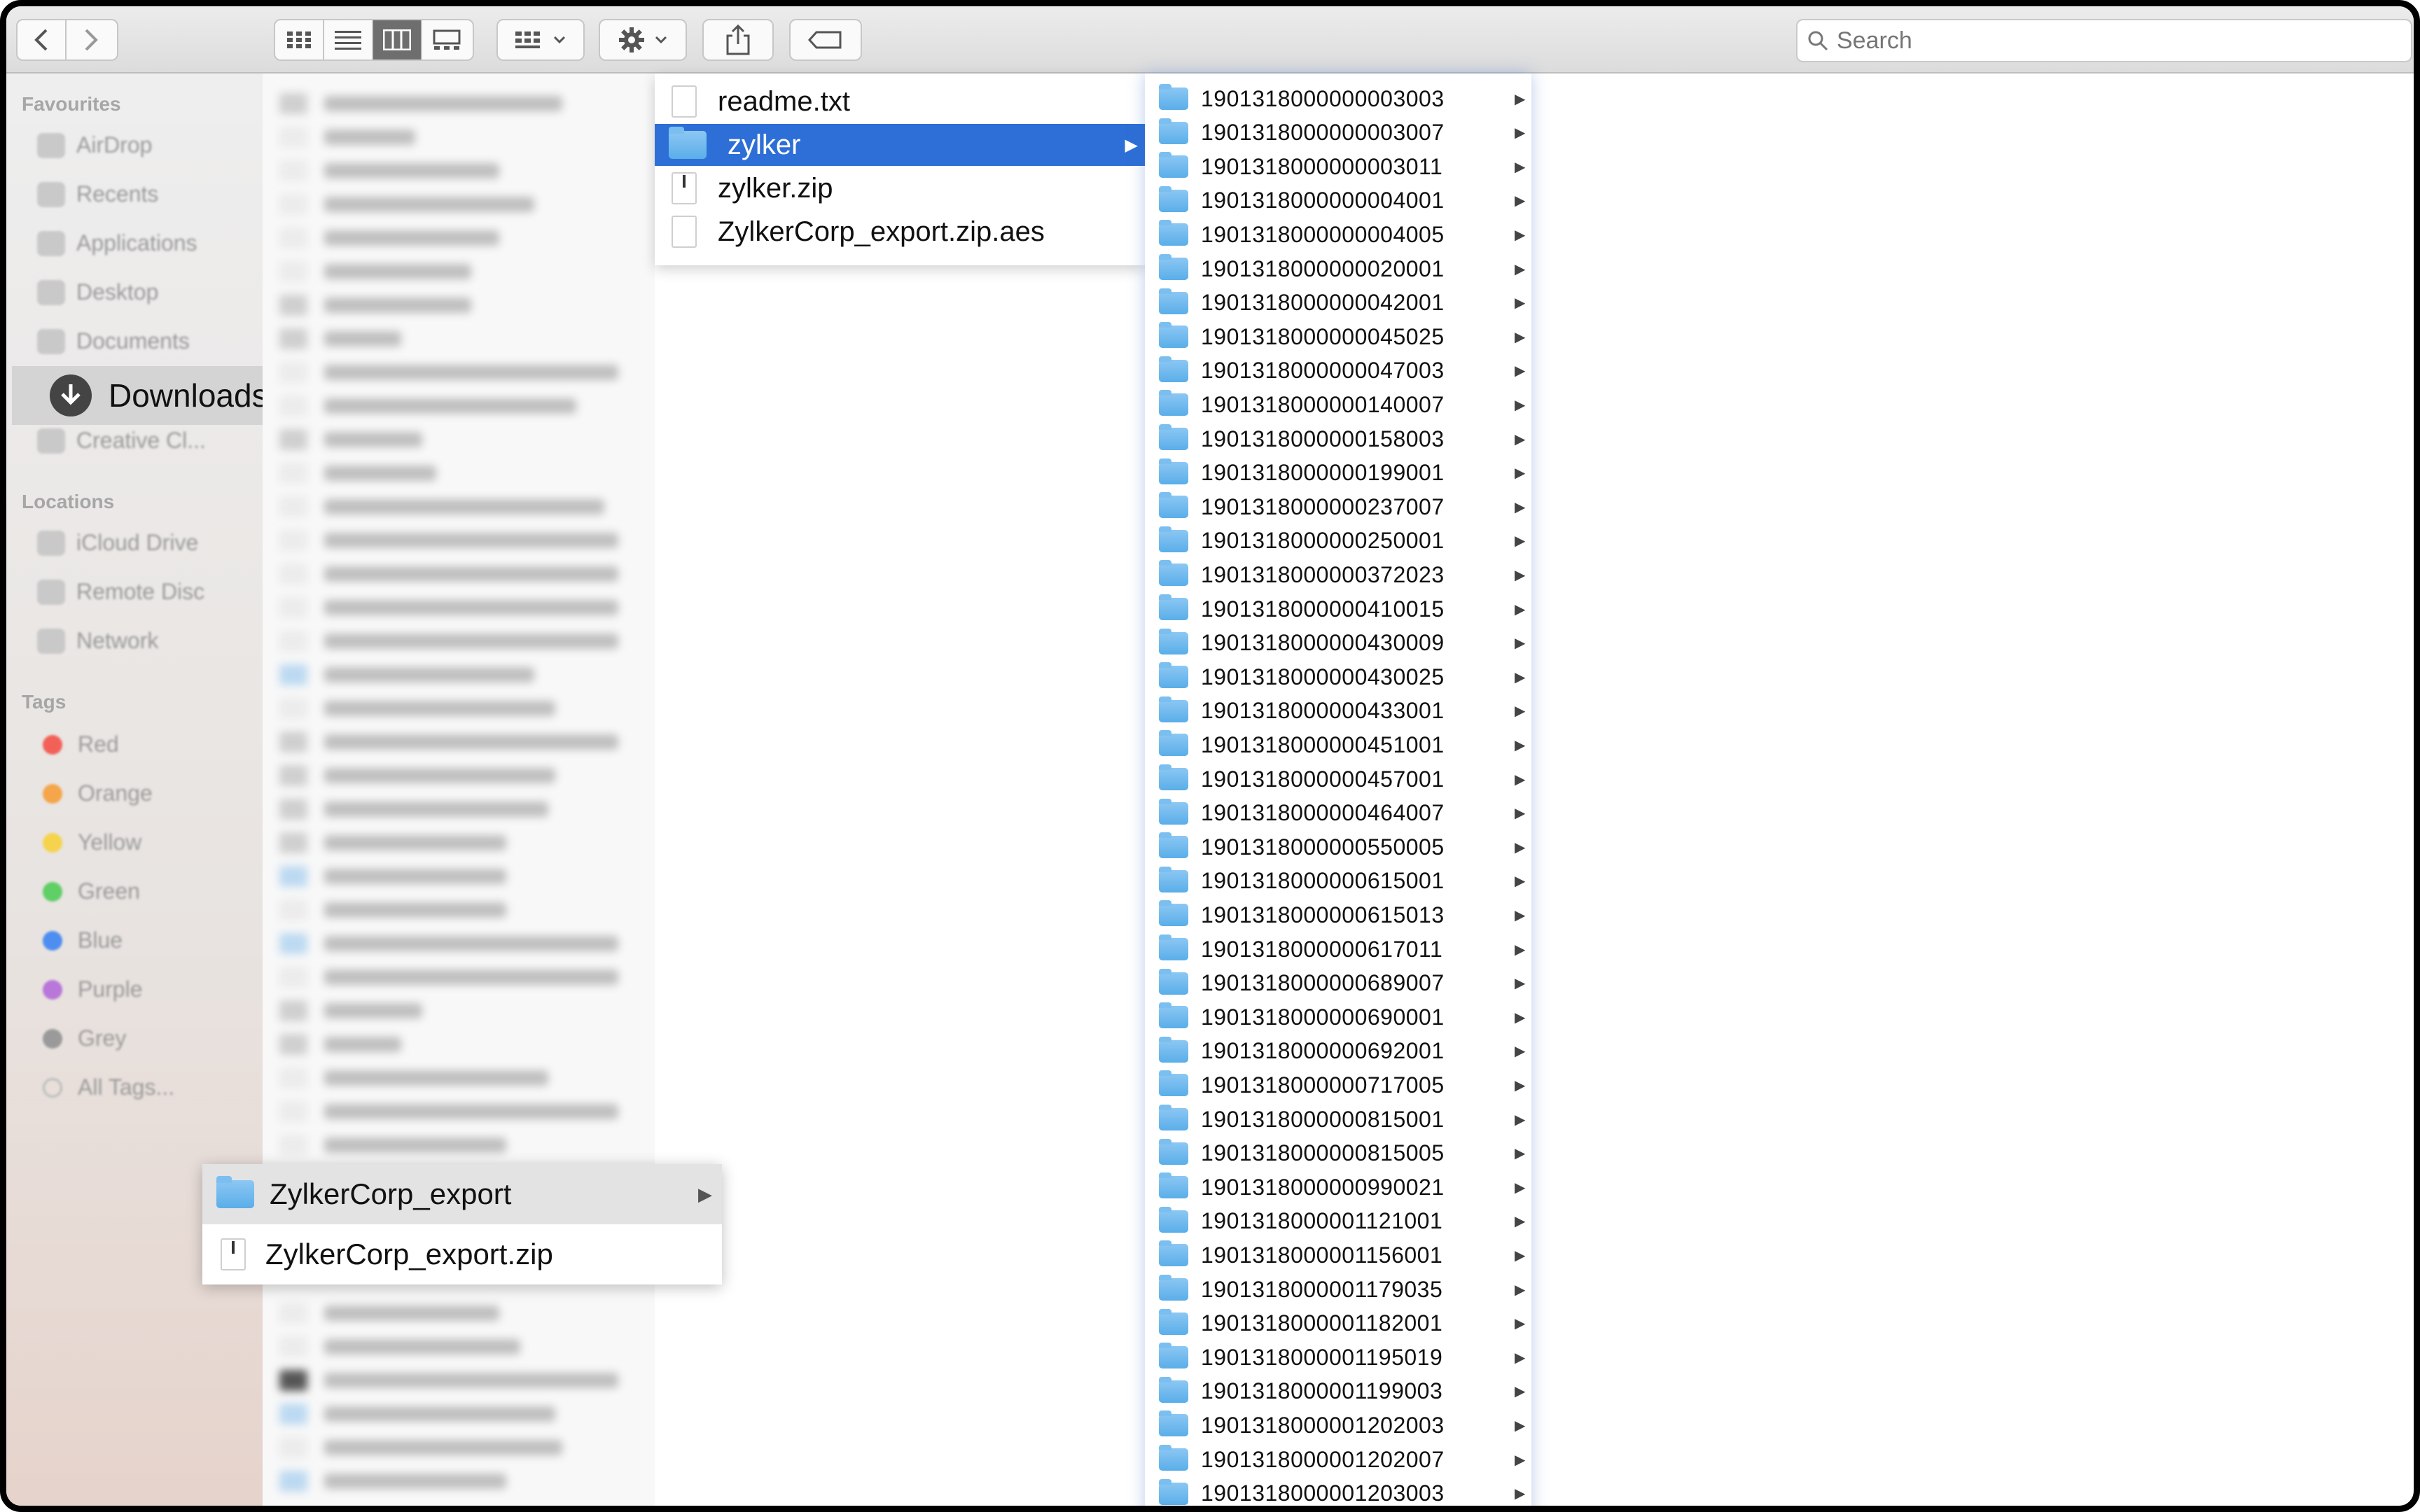 The width and height of the screenshot is (2420, 1512). Describe the element at coordinates (1338, 881) in the screenshot. I see `folder-row: 1901318000000615001 ▶` at that location.